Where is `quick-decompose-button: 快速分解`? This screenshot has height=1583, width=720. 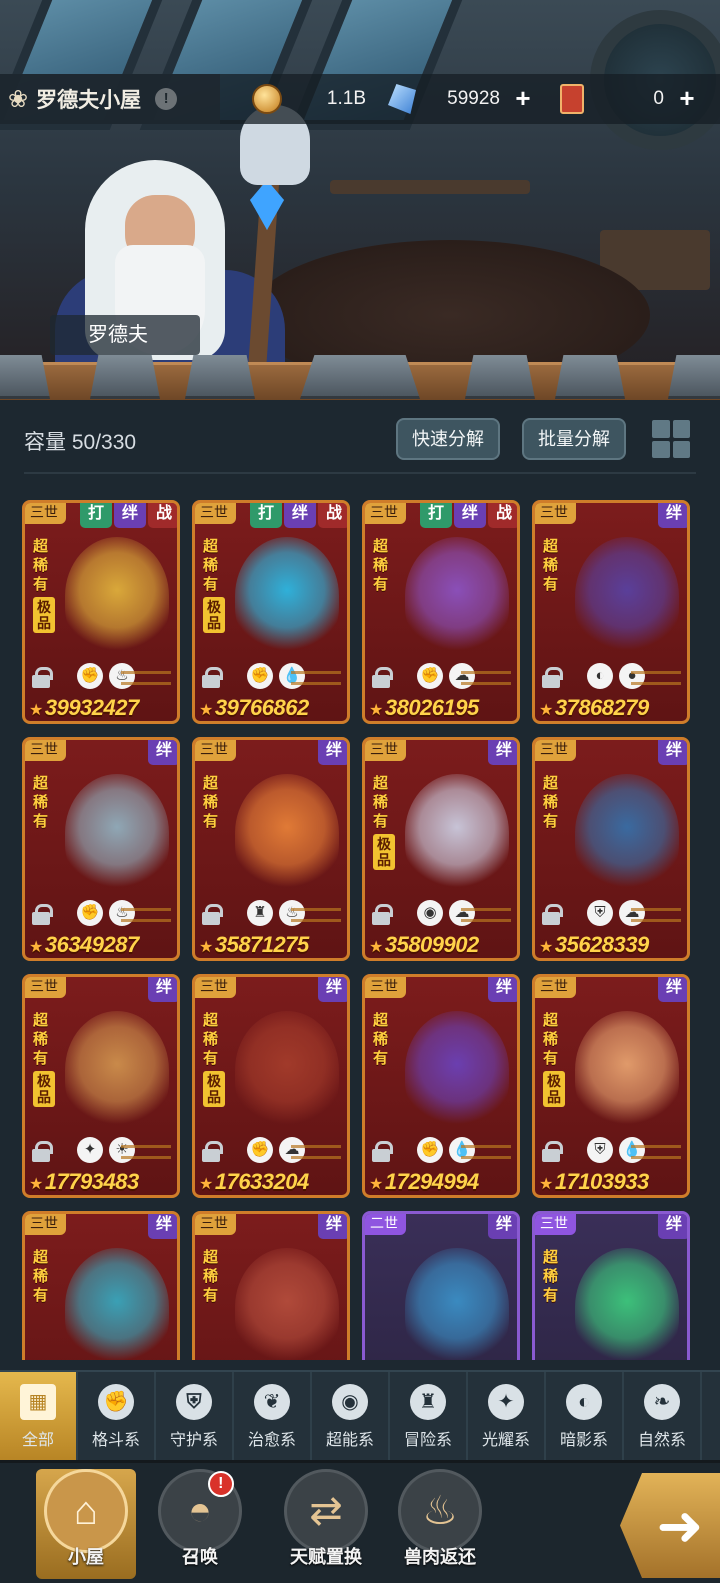 quick-decompose-button: 快速分解 is located at coordinates (448, 439).